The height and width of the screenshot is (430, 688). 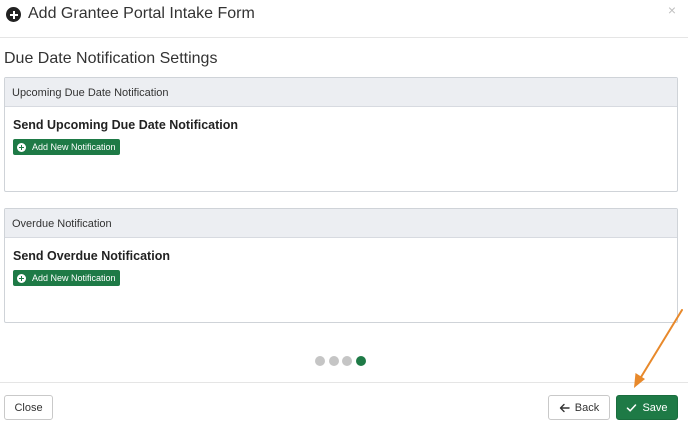 I want to click on close-button-label: Close, so click(x=28, y=407).